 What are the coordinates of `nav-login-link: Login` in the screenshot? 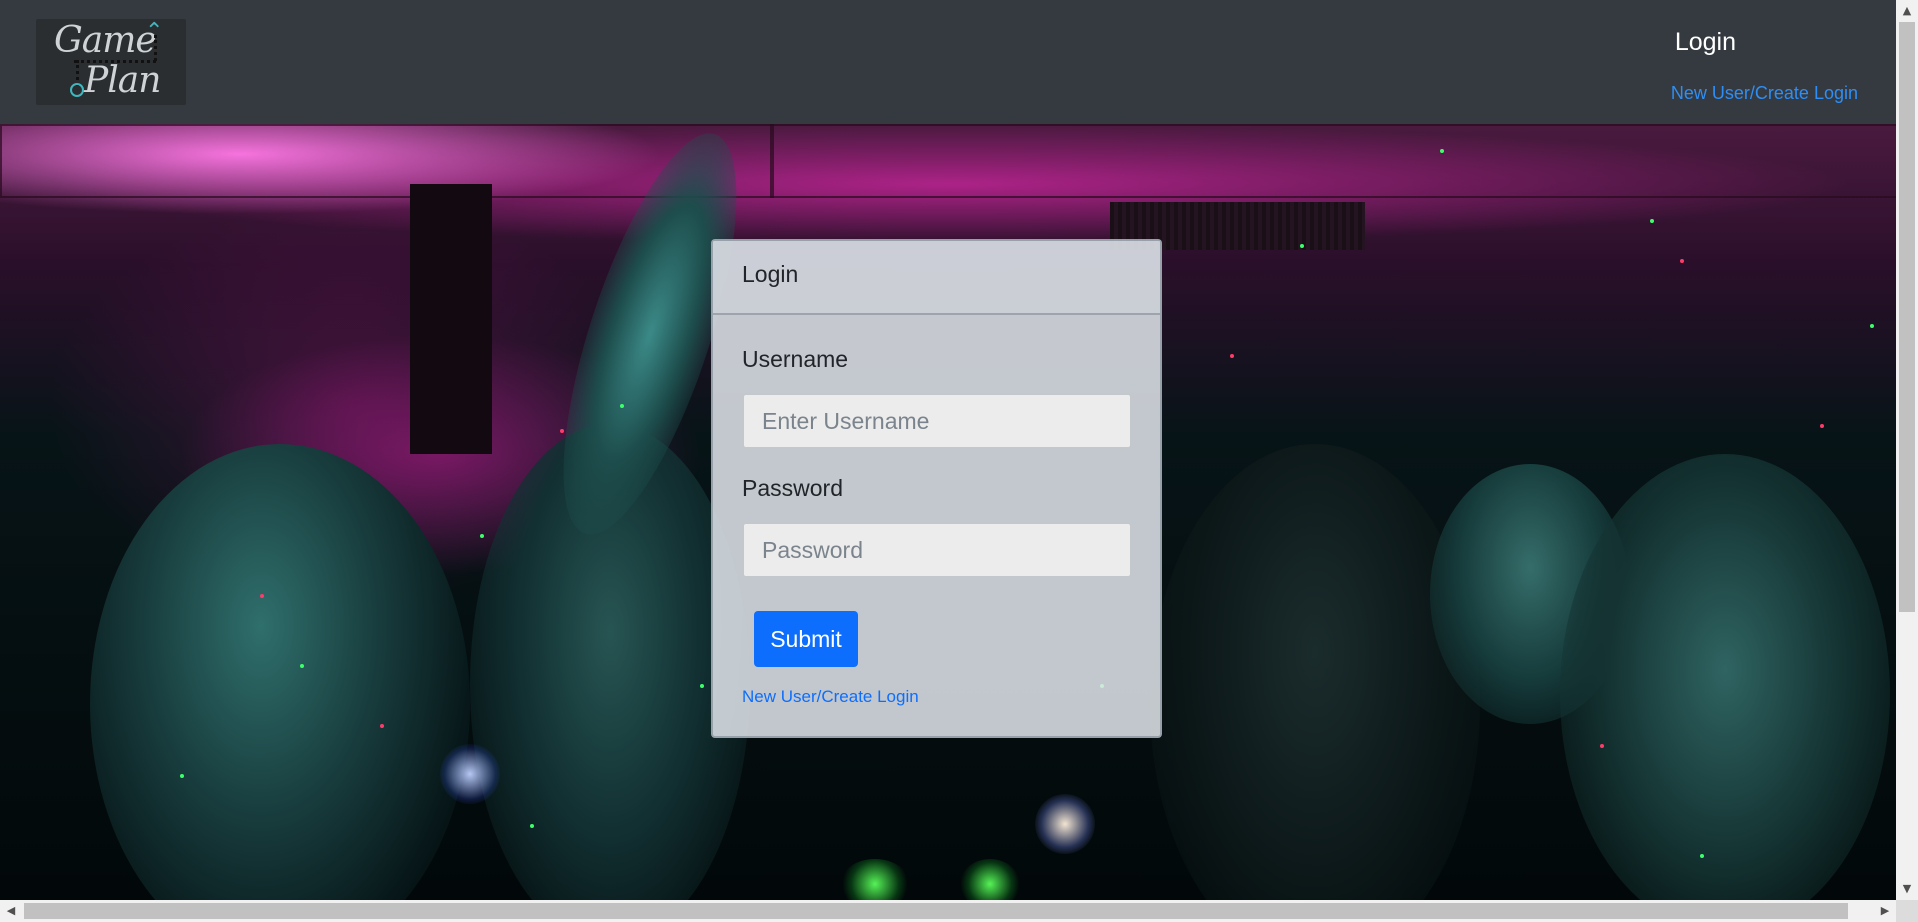 It's located at (1705, 42).